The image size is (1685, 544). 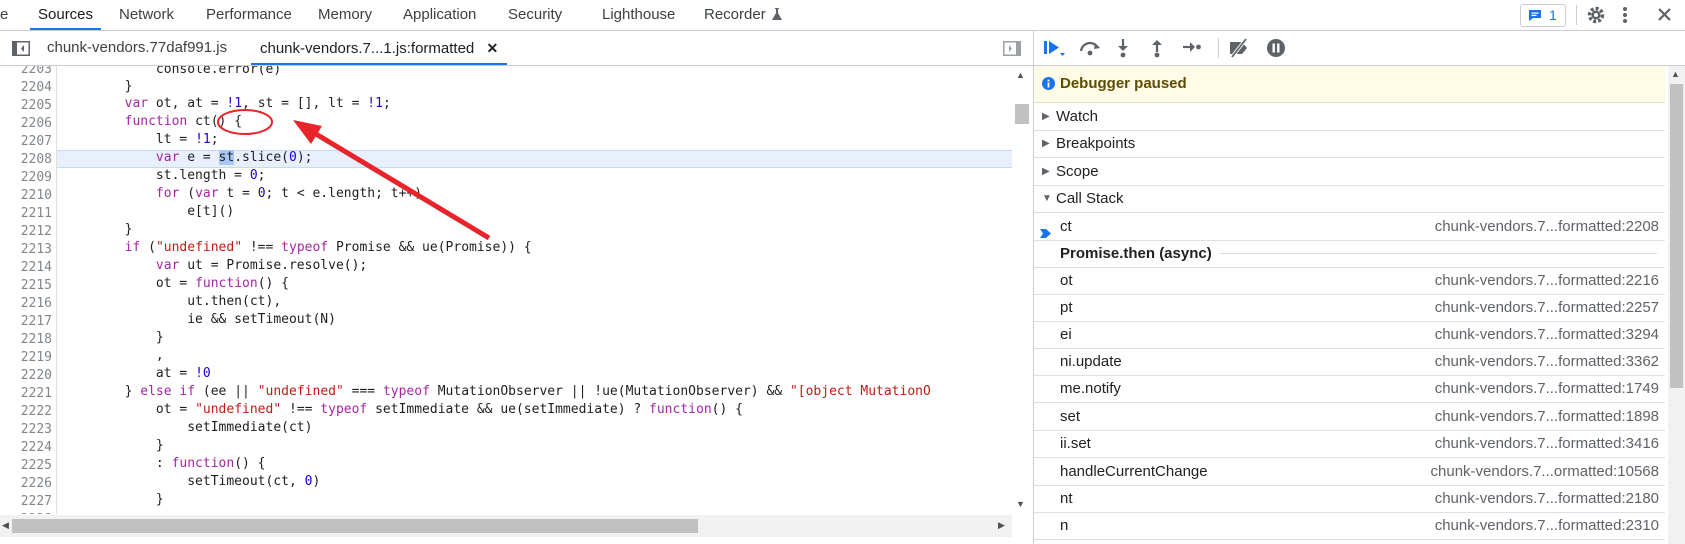 I want to click on flask-icon, so click(x=777, y=16).